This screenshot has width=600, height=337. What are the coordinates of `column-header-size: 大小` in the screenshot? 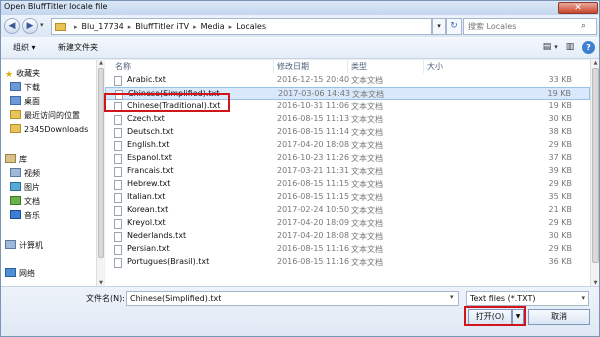 It's located at (435, 66).